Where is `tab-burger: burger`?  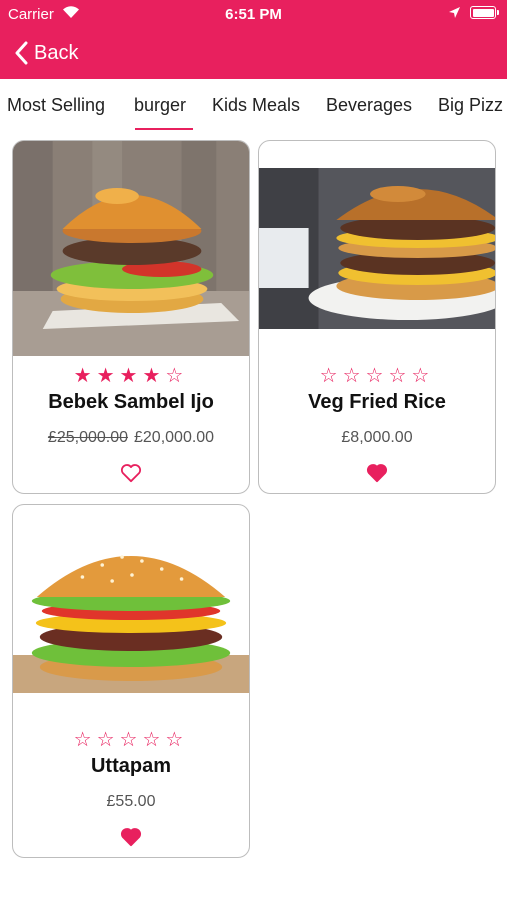 tab-burger: burger is located at coordinates (160, 105).